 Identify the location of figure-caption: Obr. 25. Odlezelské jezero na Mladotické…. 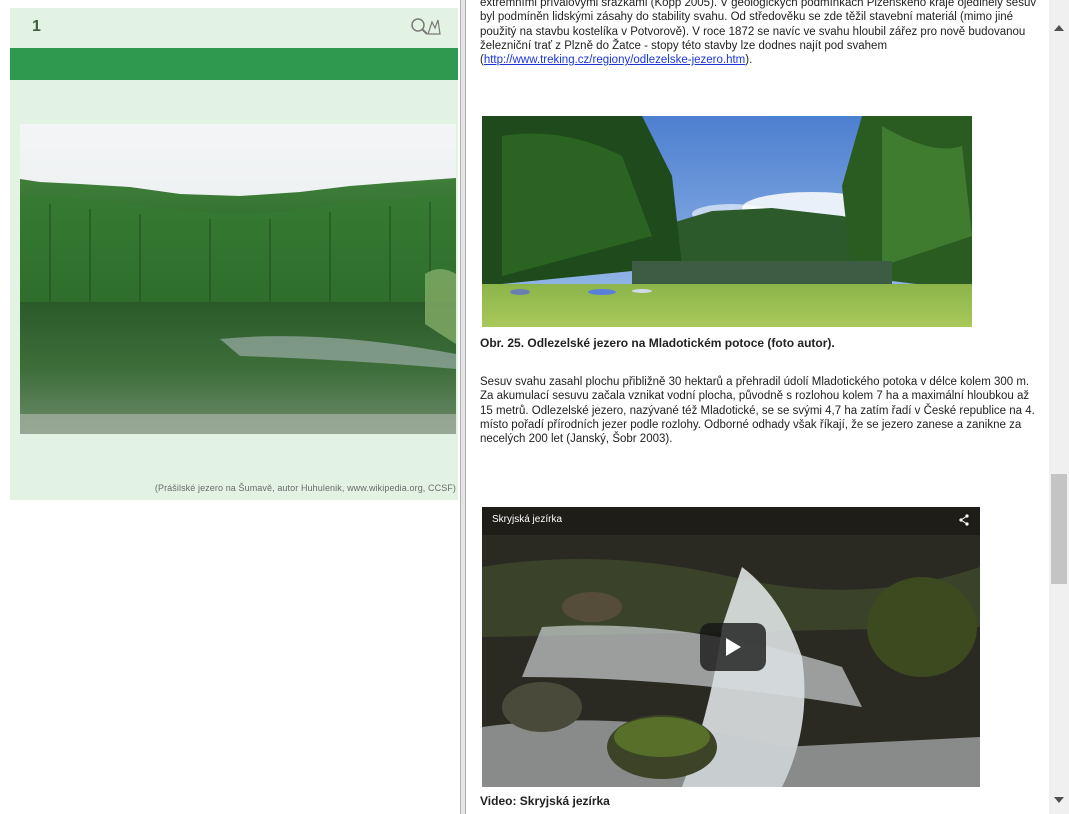
(657, 343).